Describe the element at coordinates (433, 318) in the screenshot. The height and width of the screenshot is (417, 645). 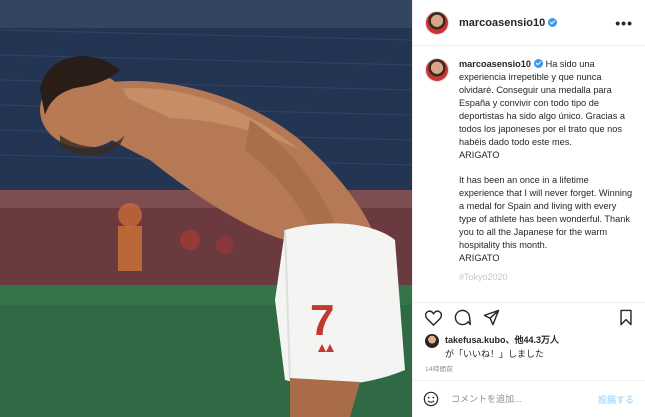
I see `heart-icon` at that location.